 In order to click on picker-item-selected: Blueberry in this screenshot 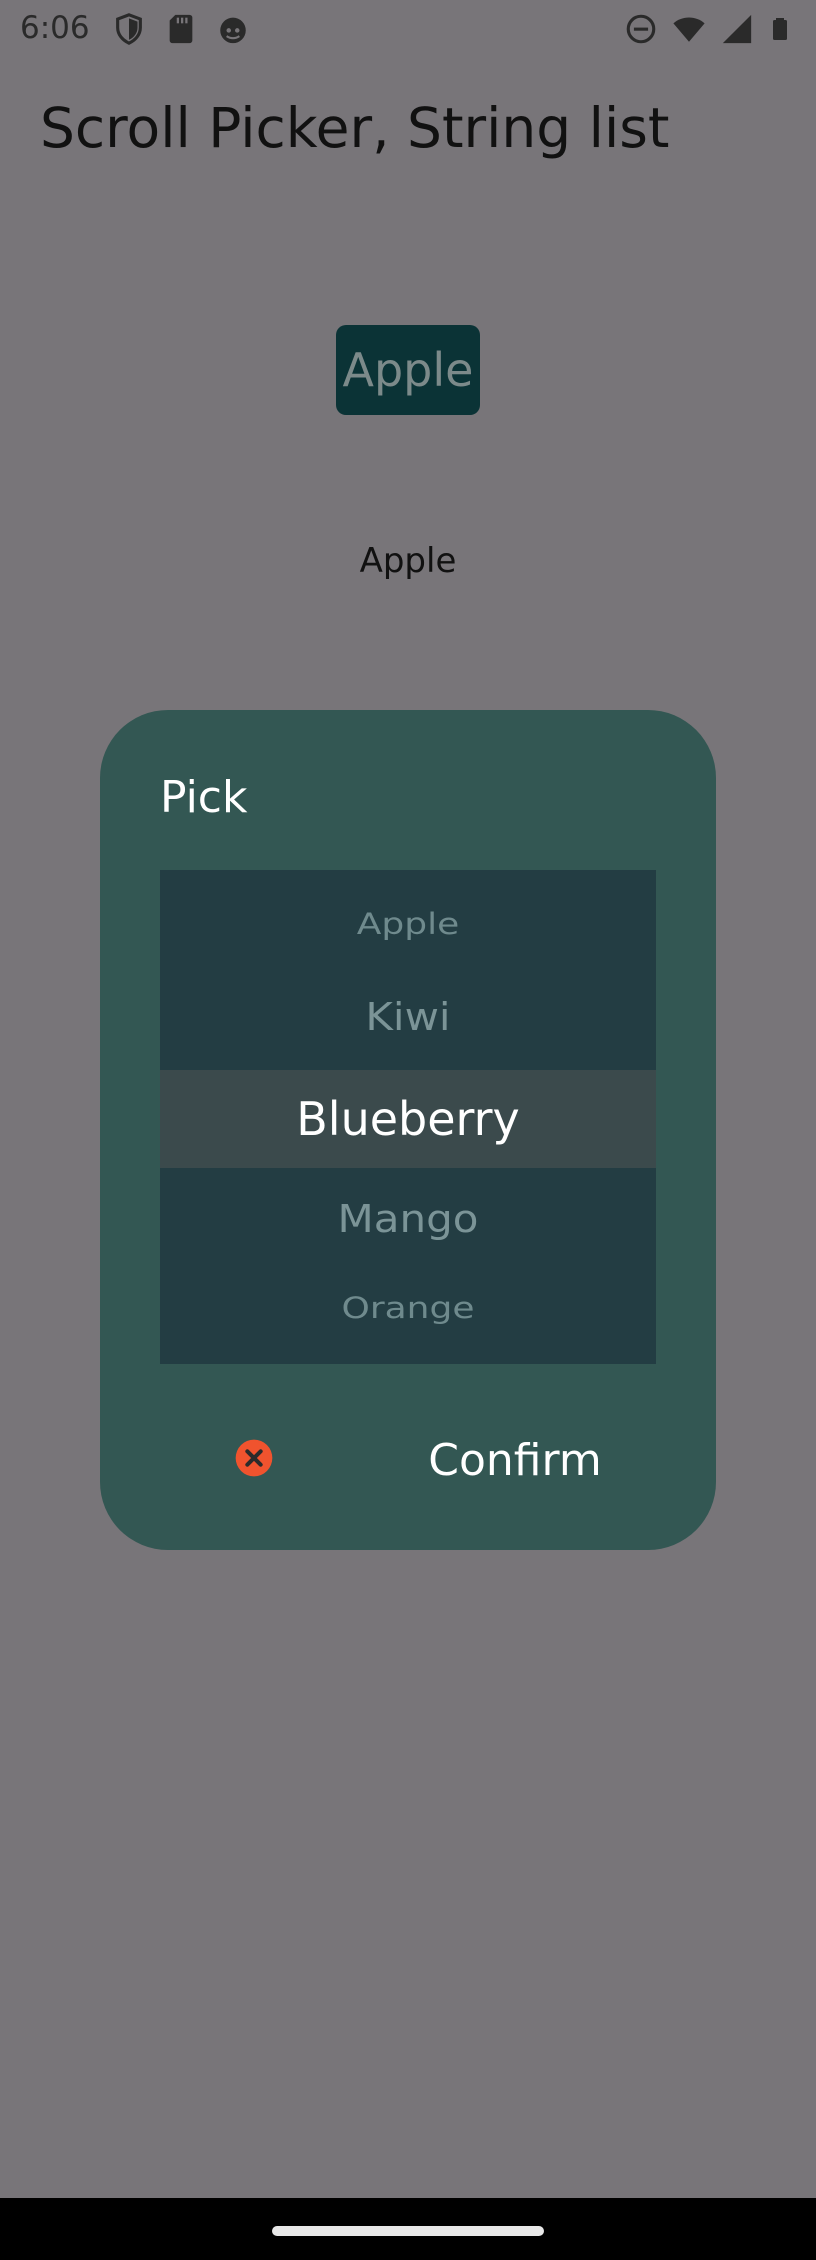, I will do `click(408, 1119)`.